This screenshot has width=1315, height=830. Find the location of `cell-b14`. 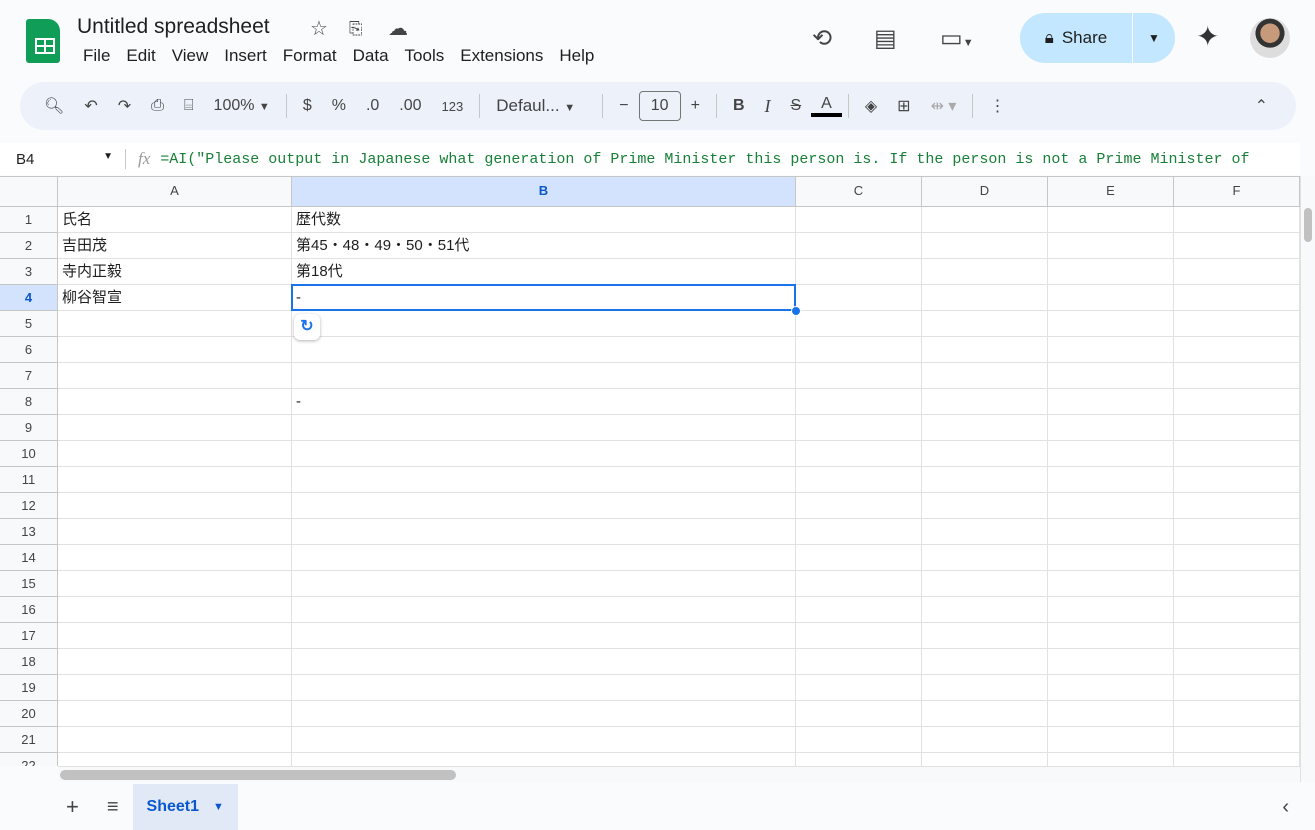

cell-b14 is located at coordinates (544, 558).